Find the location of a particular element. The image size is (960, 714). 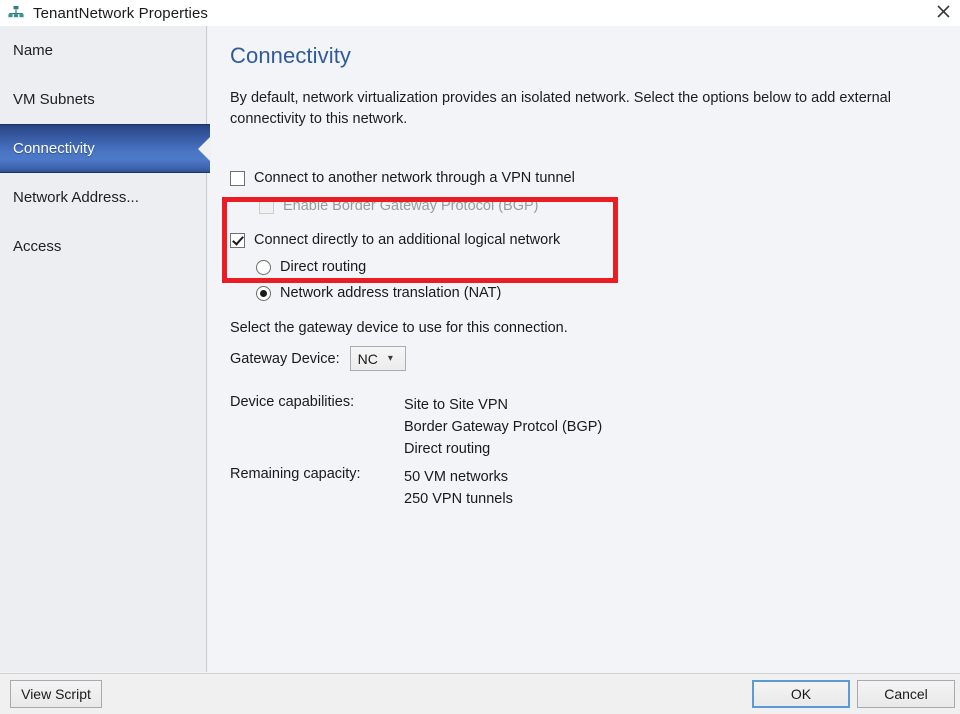

direct-routing-label: Direct routing is located at coordinates (323, 267).